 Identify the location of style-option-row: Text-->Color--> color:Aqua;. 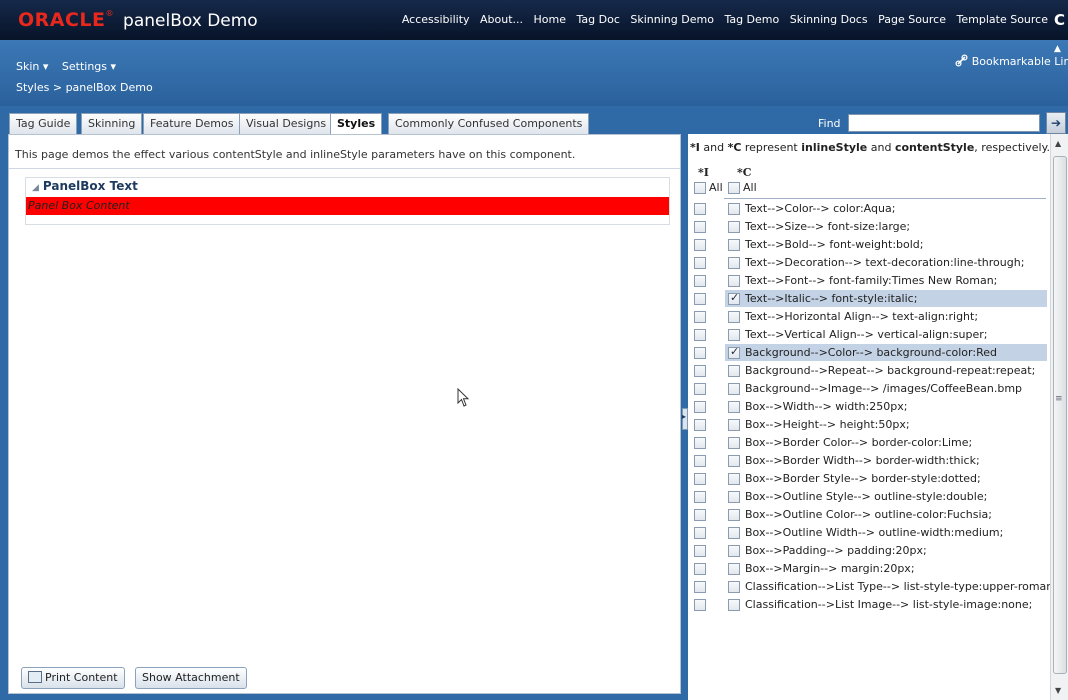
(868, 209).